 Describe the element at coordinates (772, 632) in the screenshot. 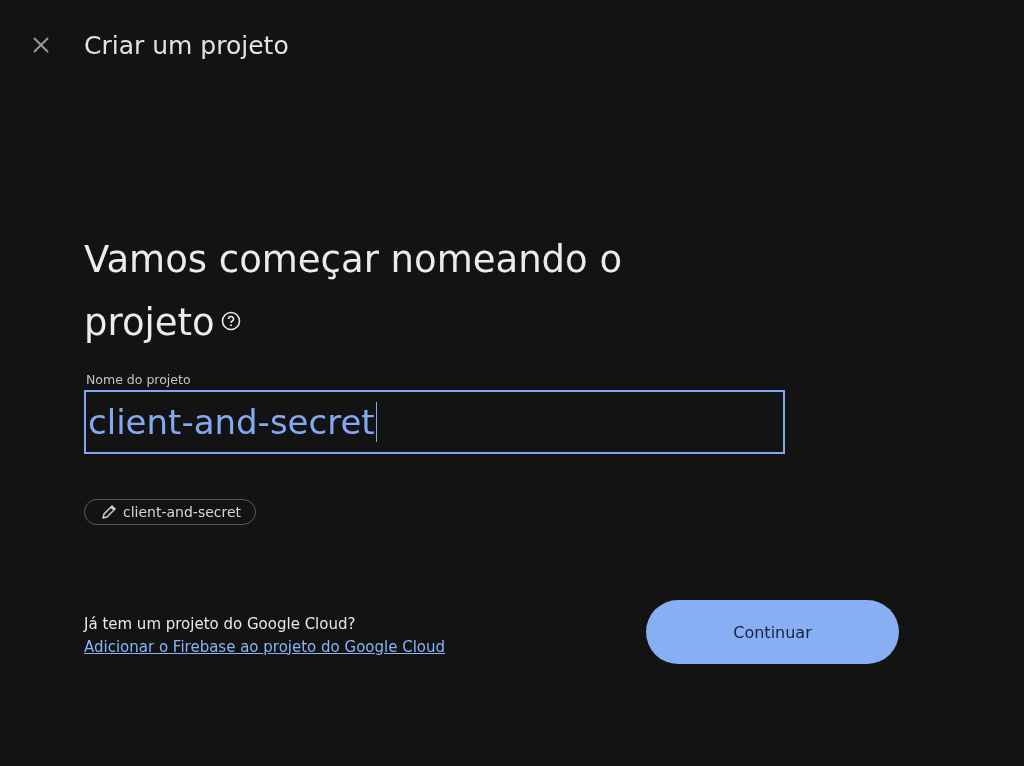

I see `continue-button: Continuar` at that location.